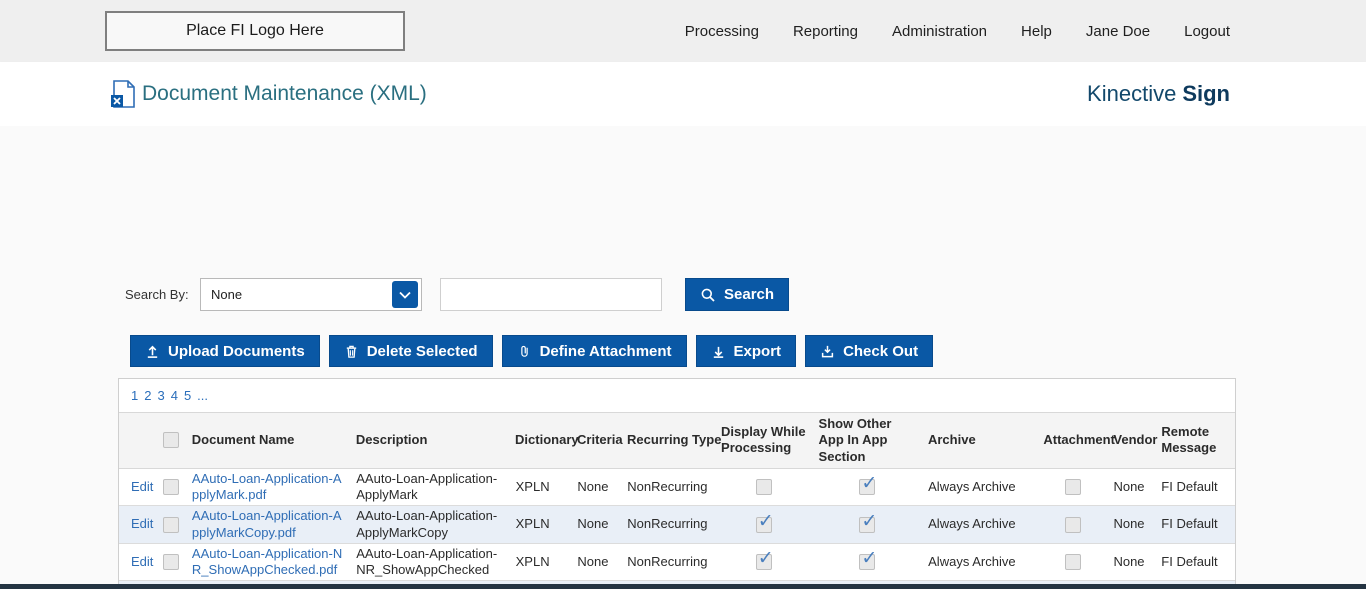  Describe the element at coordinates (147, 395) in the screenshot. I see `page-link-2: 2` at that location.